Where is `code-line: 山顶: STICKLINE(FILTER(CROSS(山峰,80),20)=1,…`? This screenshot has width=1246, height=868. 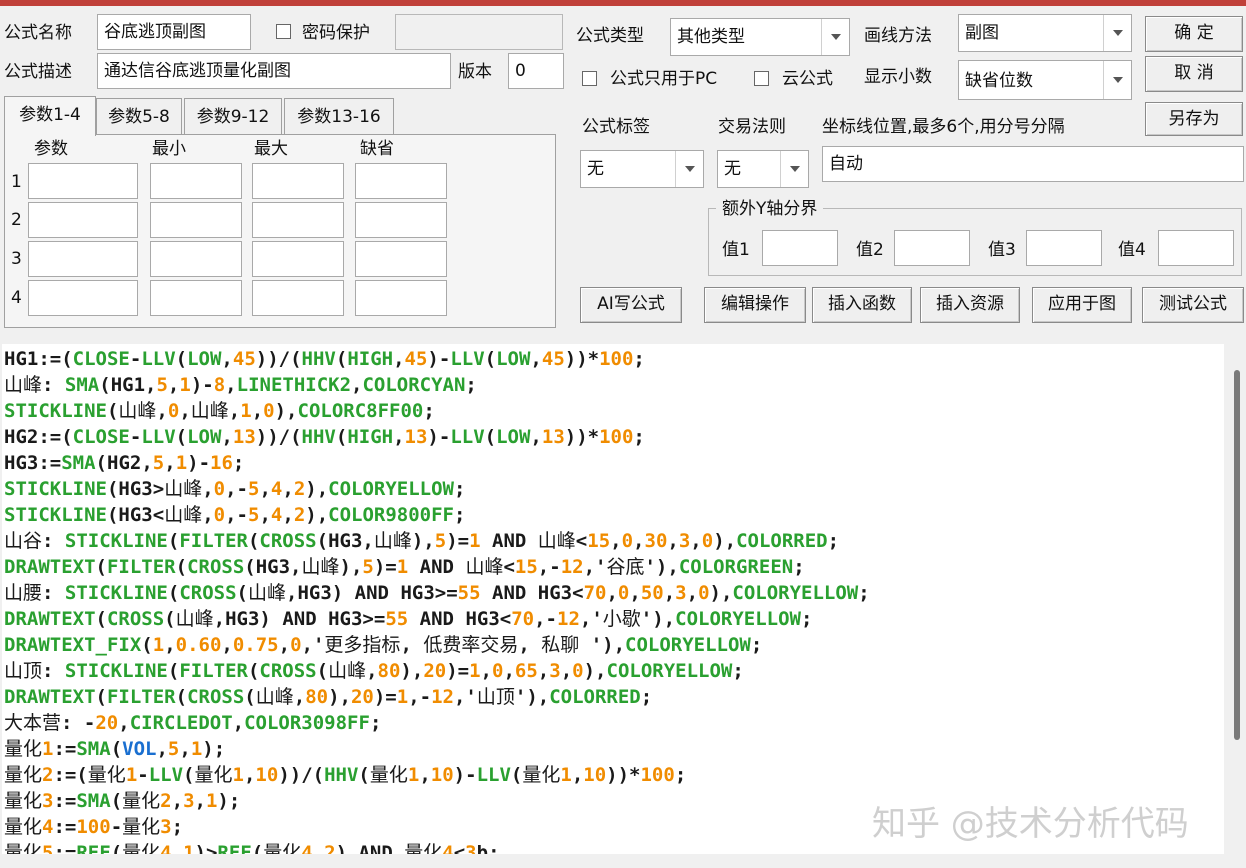 code-line: 山顶: STICKLINE(FILTER(CROSS(山峰,80),20)=1,… is located at coordinates (374, 671).